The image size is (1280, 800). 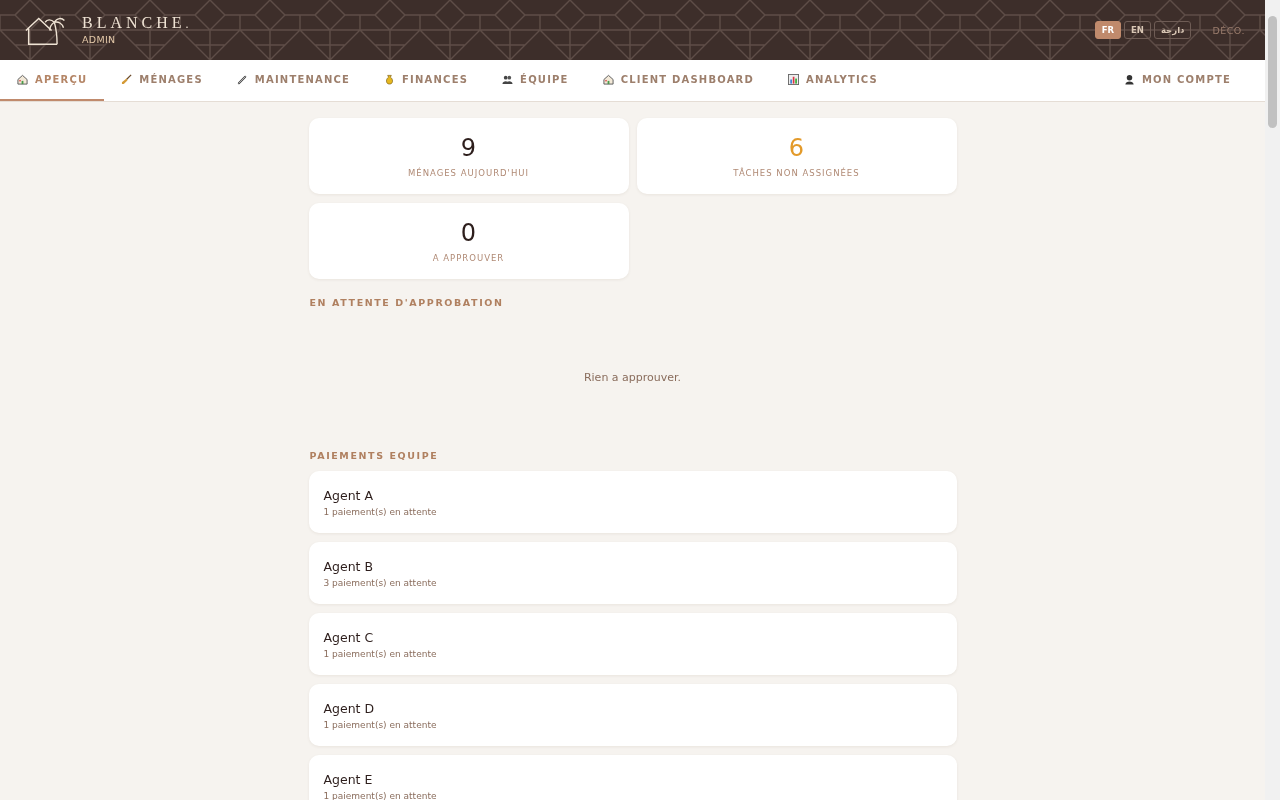 What do you see at coordinates (390, 79) in the screenshot?
I see `money-bag-icon` at bounding box center [390, 79].